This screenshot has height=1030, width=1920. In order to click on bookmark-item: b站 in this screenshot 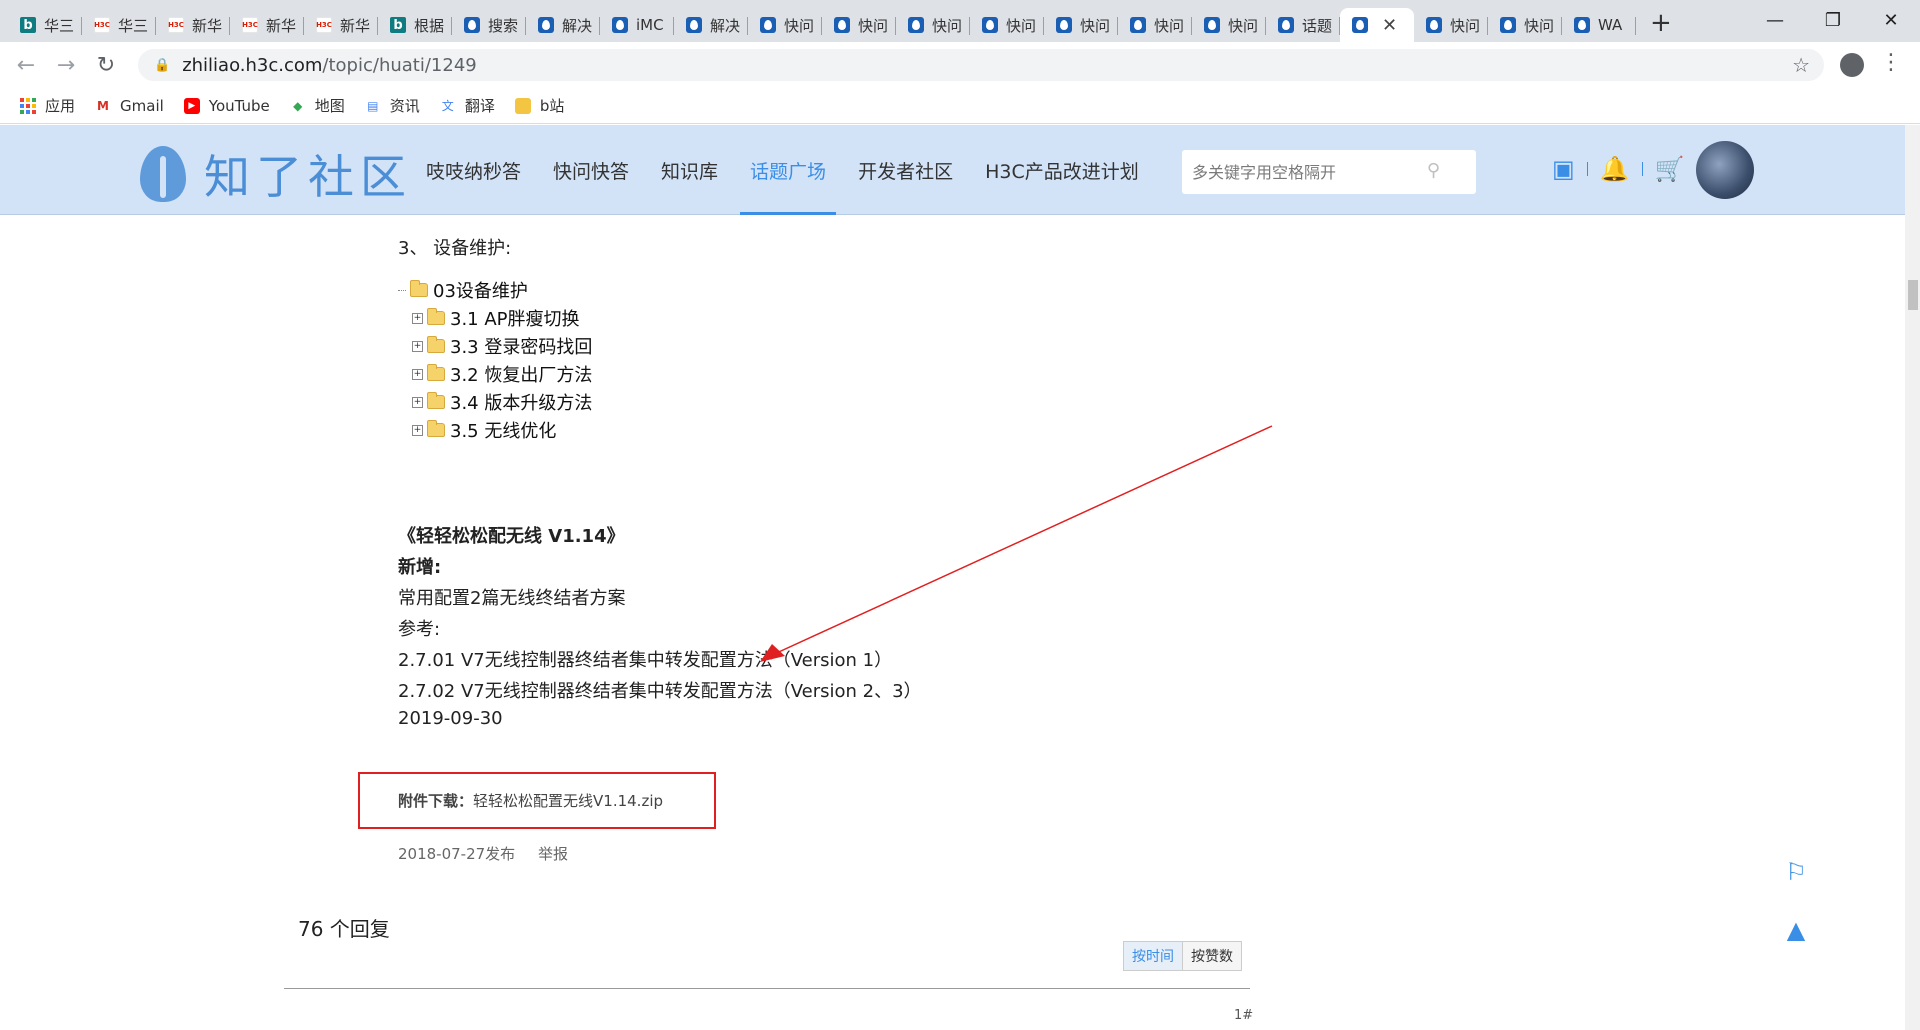, I will do `click(539, 105)`.